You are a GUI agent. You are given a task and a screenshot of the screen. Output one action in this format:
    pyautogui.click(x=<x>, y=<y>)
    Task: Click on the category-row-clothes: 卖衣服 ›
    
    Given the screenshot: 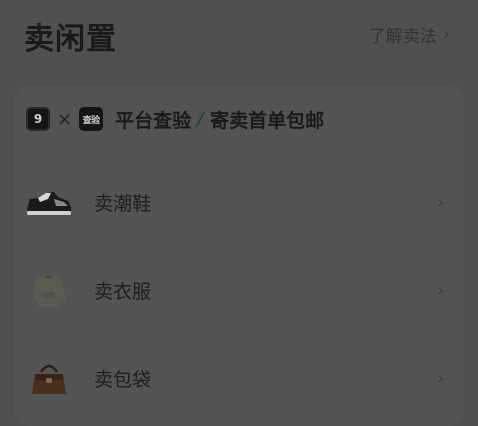 What is the action you would take?
    pyautogui.click(x=239, y=290)
    